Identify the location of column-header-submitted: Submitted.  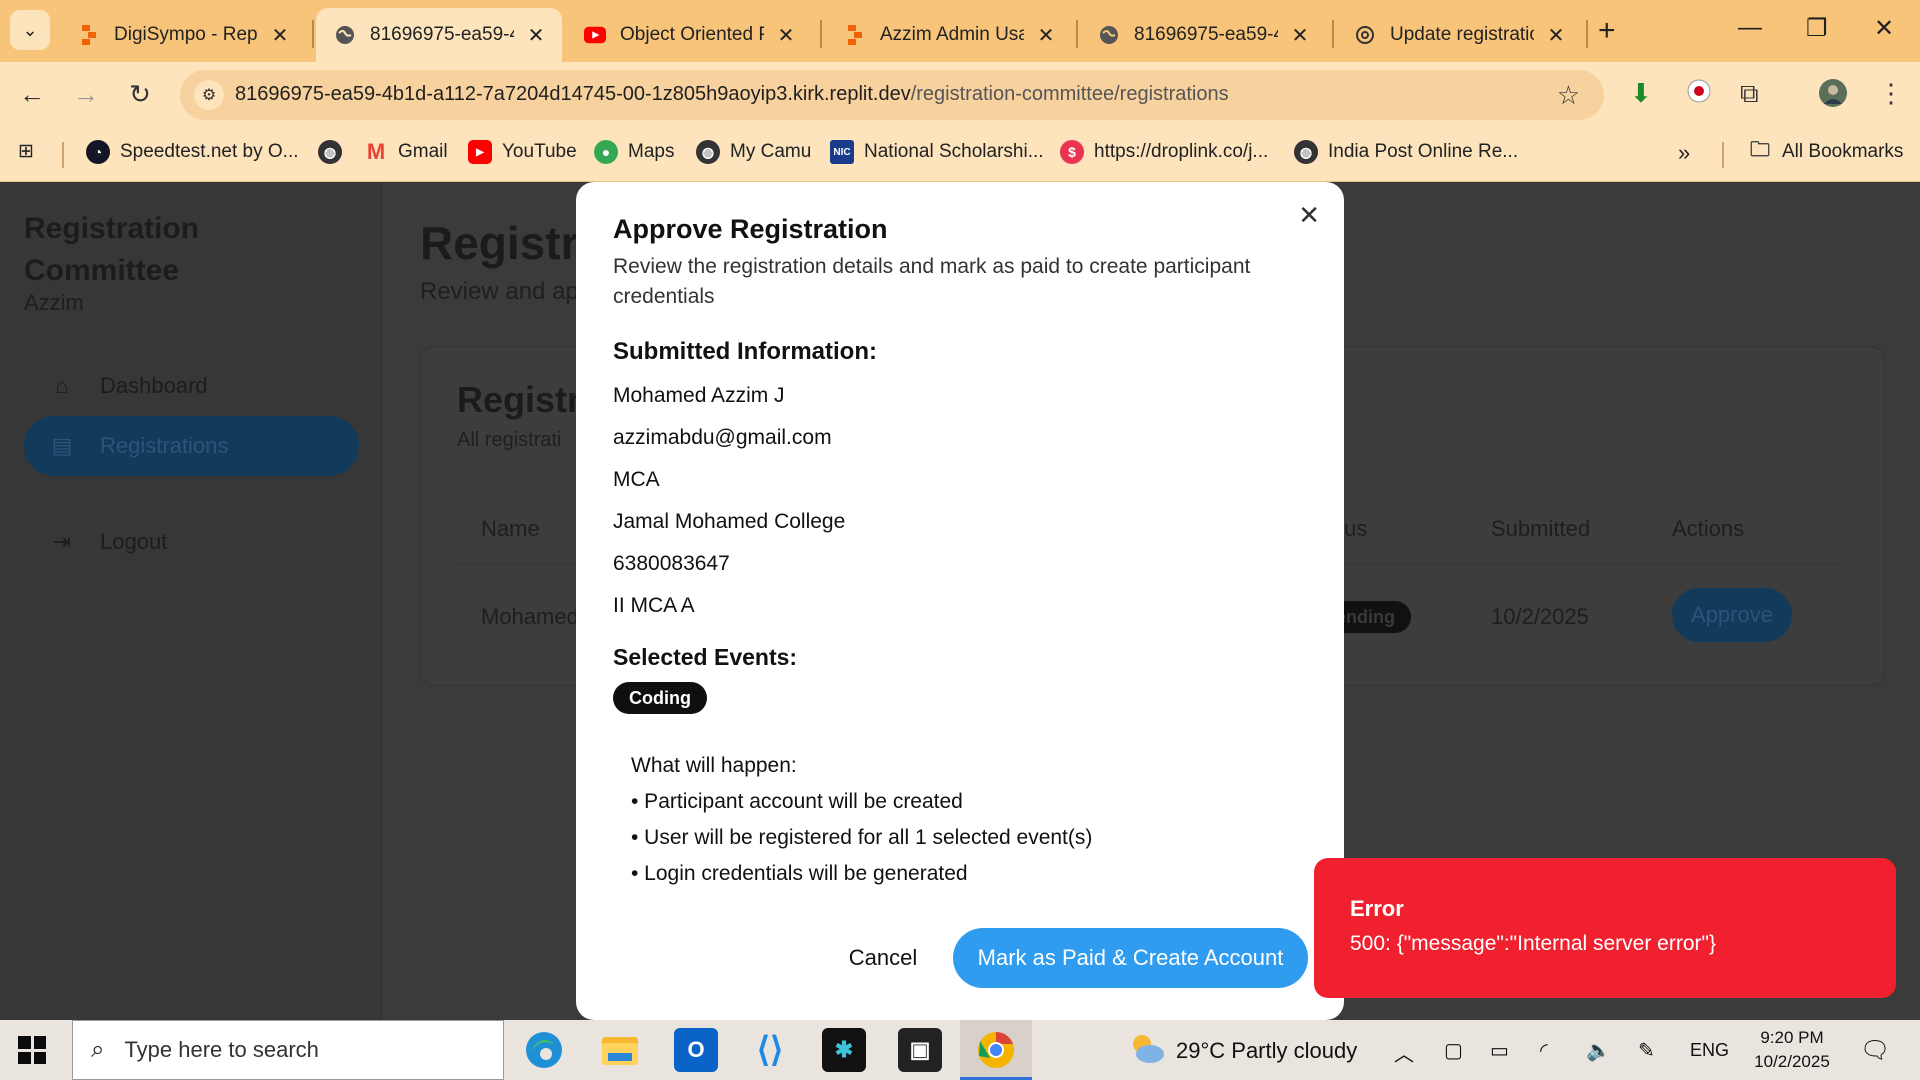
(1541, 528).